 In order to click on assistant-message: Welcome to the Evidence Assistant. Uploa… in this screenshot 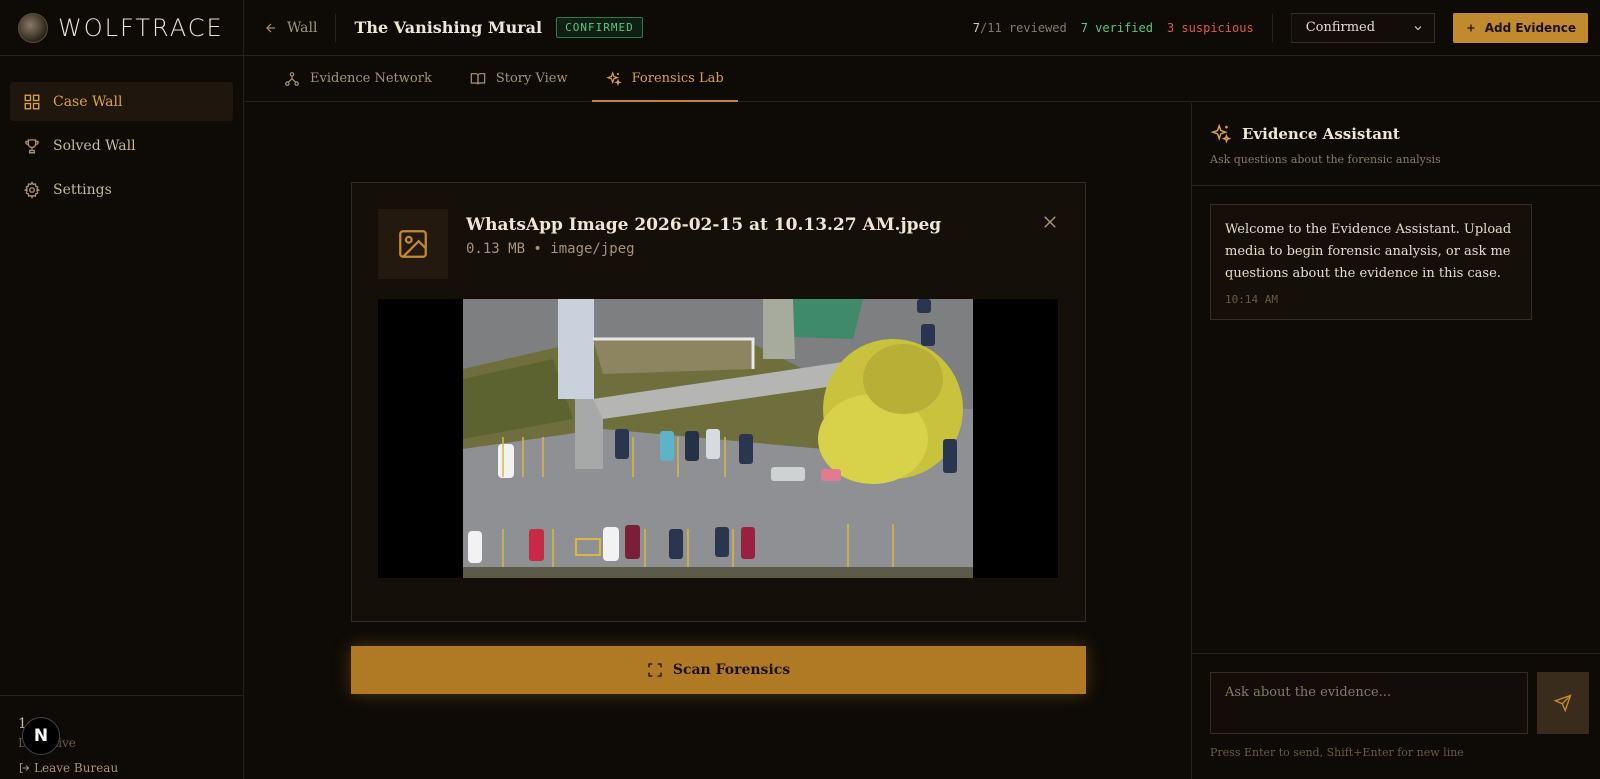, I will do `click(1371, 262)`.